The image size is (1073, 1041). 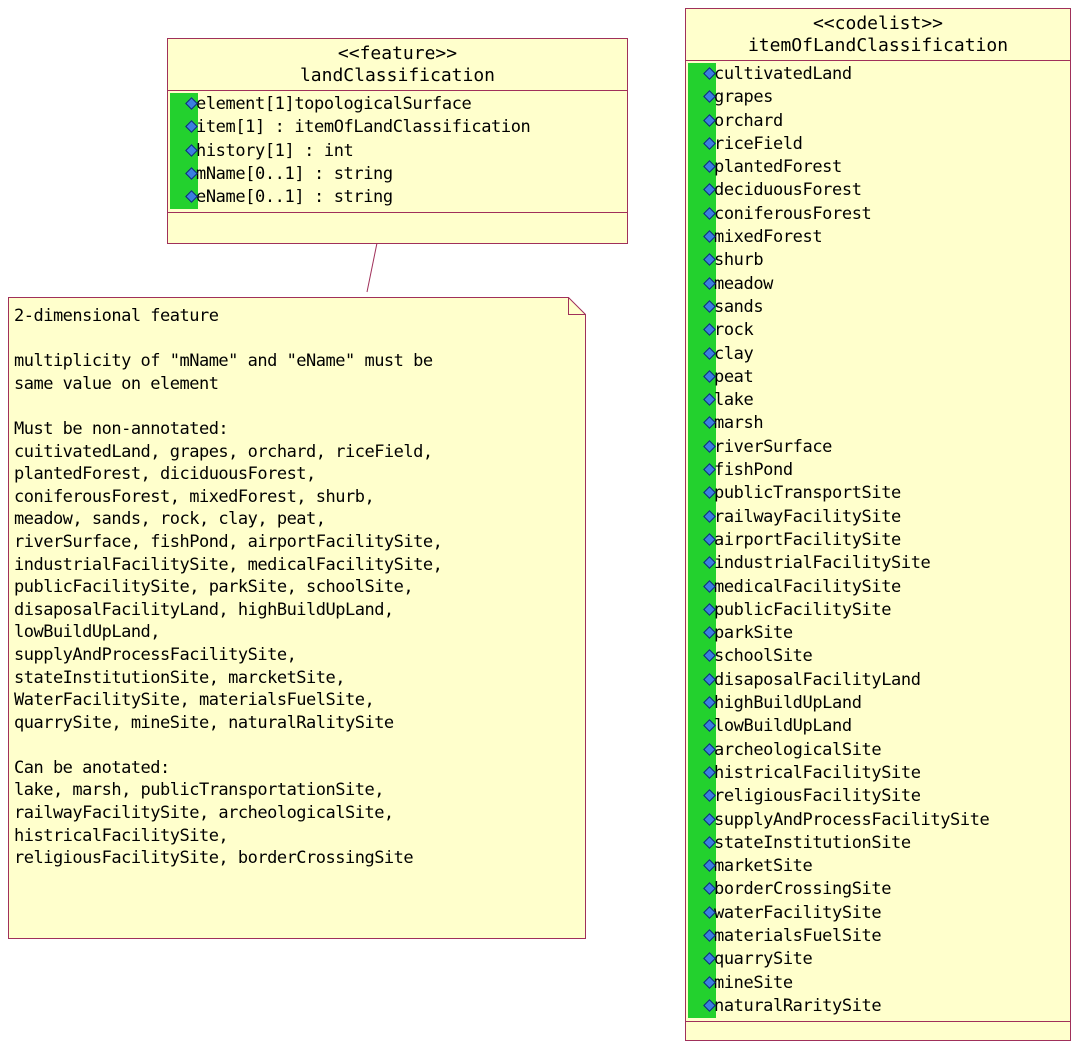 What do you see at coordinates (397, 127) in the screenshot?
I see `attribute-row: item[1] : itemOfLandClassification` at bounding box center [397, 127].